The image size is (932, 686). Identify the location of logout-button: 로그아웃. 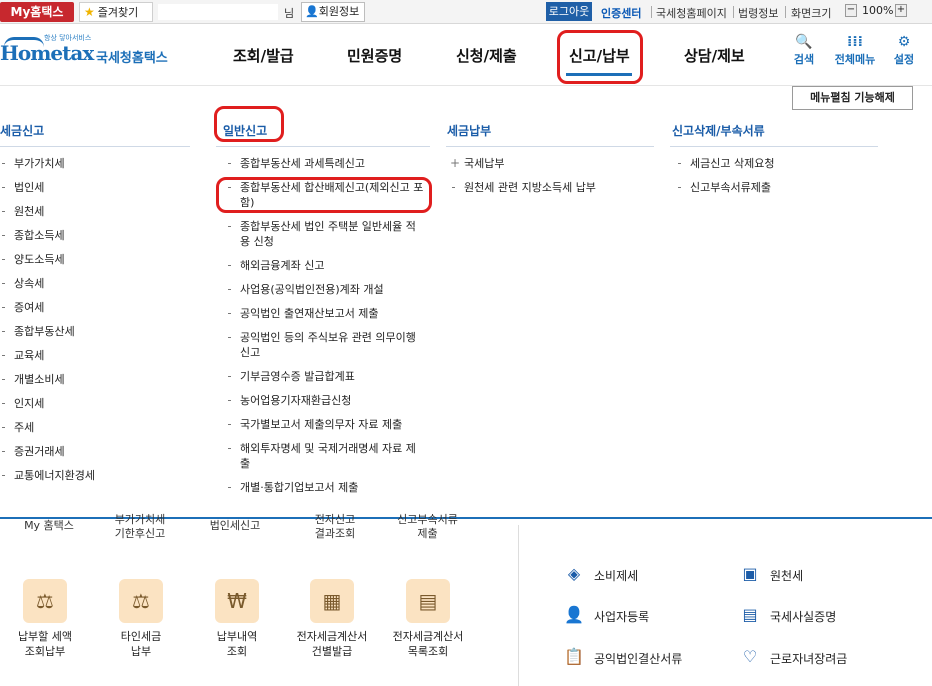
(569, 11).